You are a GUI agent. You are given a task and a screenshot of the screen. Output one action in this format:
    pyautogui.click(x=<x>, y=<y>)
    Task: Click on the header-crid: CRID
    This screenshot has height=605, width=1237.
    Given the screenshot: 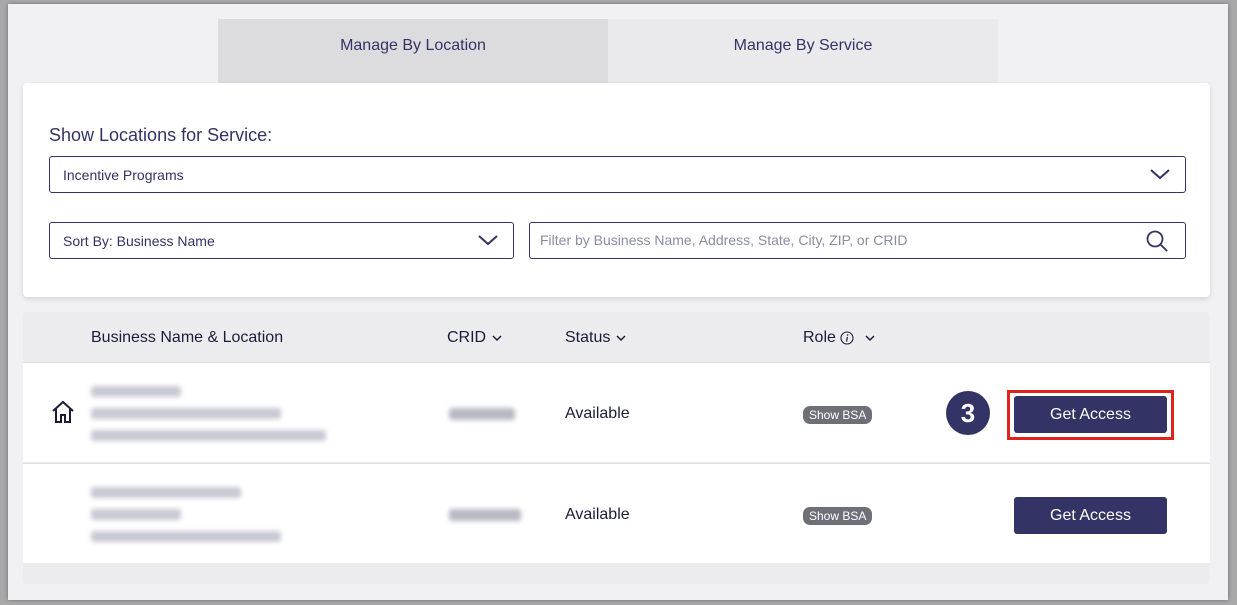 What is the action you would take?
    pyautogui.click(x=475, y=338)
    